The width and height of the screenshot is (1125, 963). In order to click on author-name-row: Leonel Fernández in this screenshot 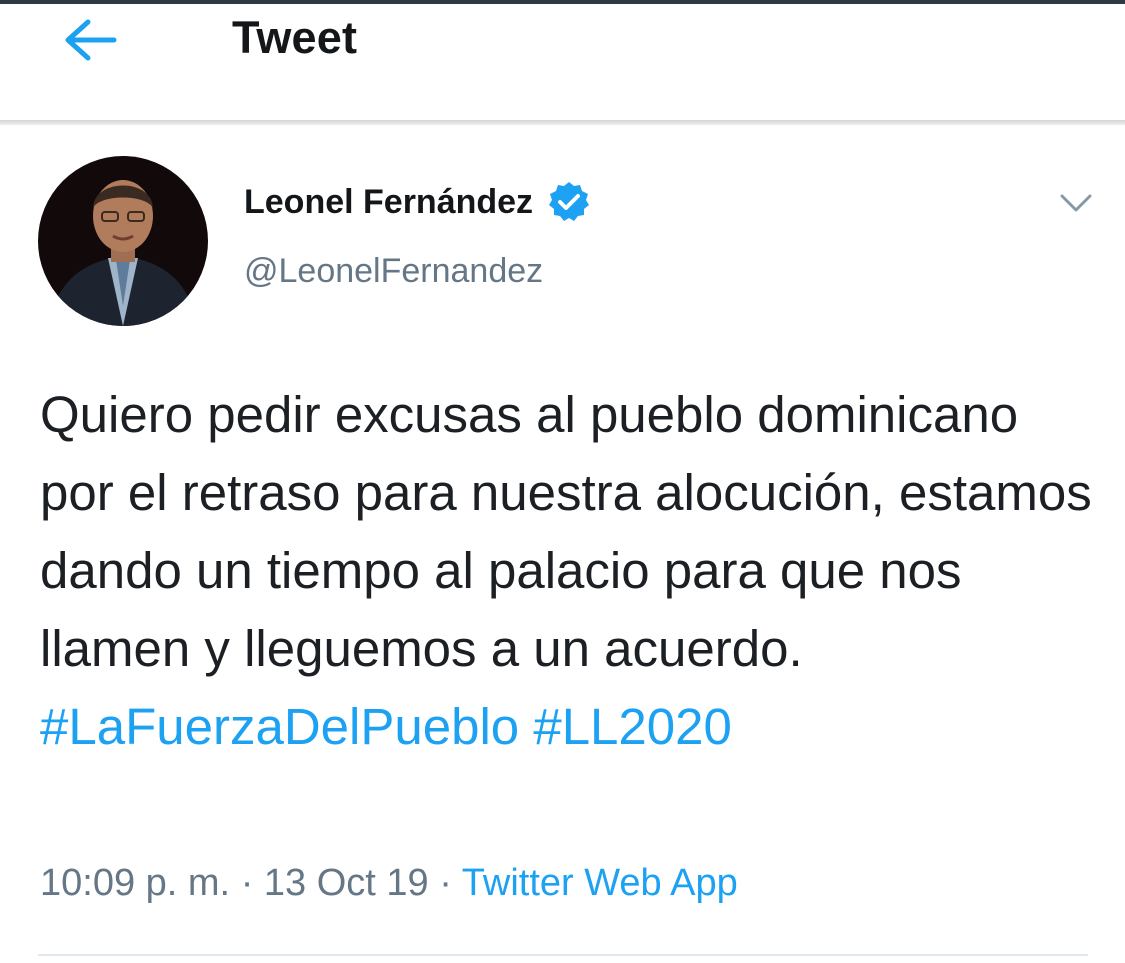, I will do `click(417, 202)`.